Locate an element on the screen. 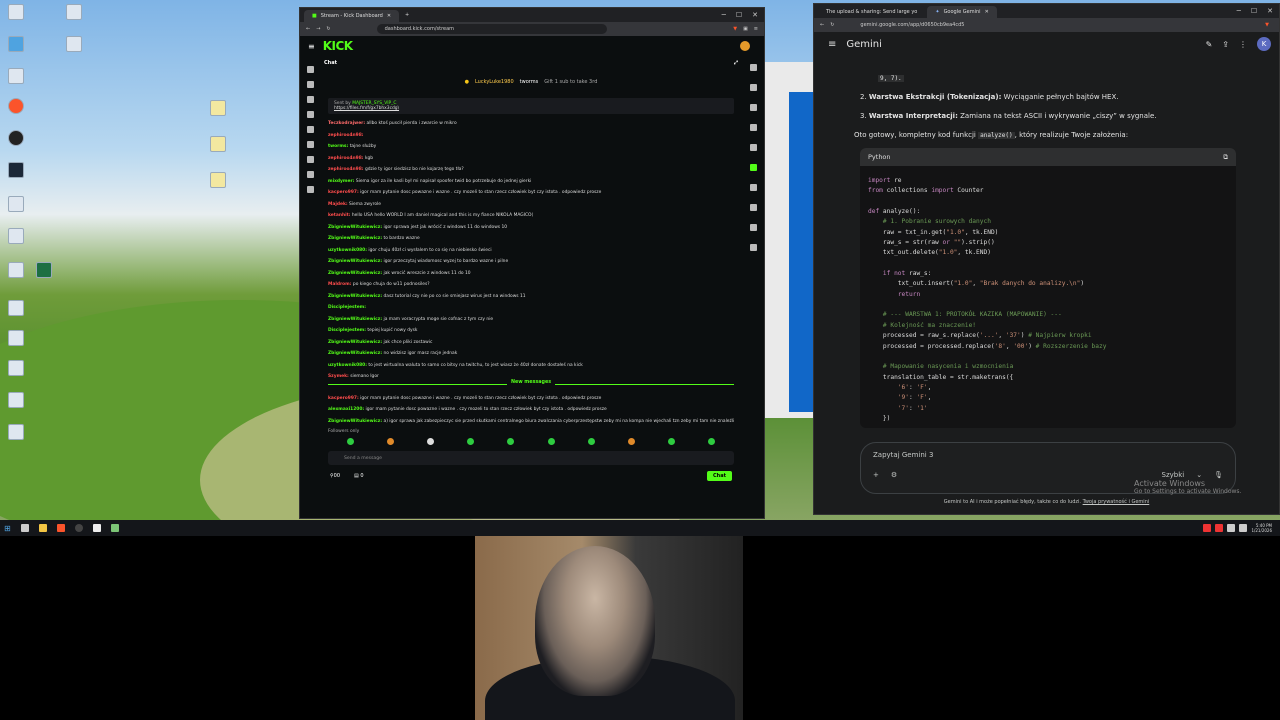 The image size is (1280, 720). maximize-icon: ☐ is located at coordinates (1254, 11).